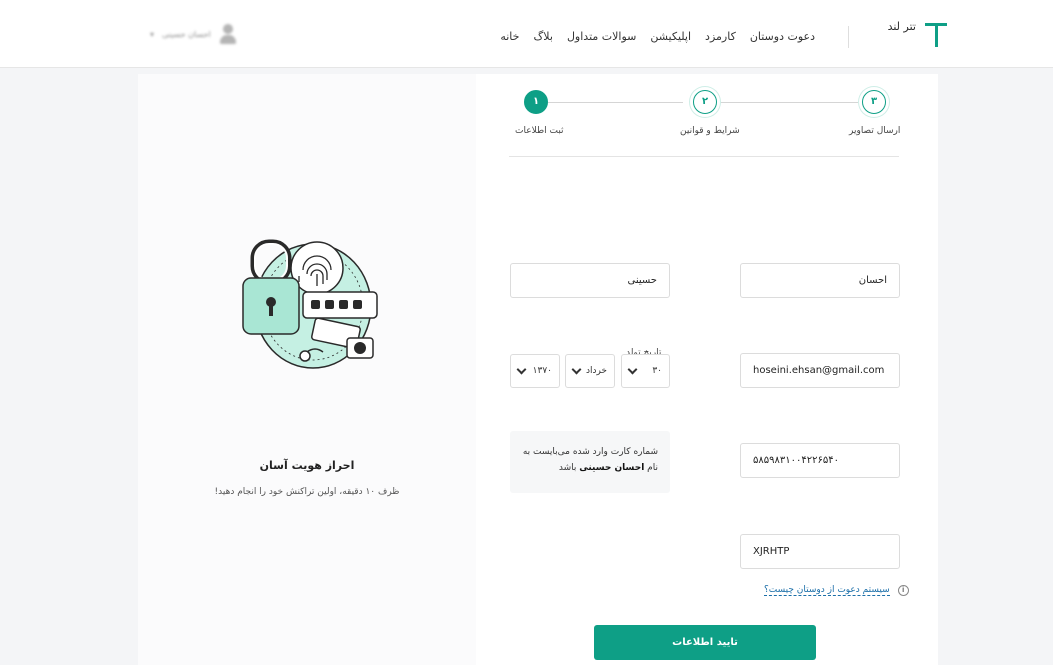 The image size is (1053, 665). I want to click on invite-code-input, so click(820, 551).